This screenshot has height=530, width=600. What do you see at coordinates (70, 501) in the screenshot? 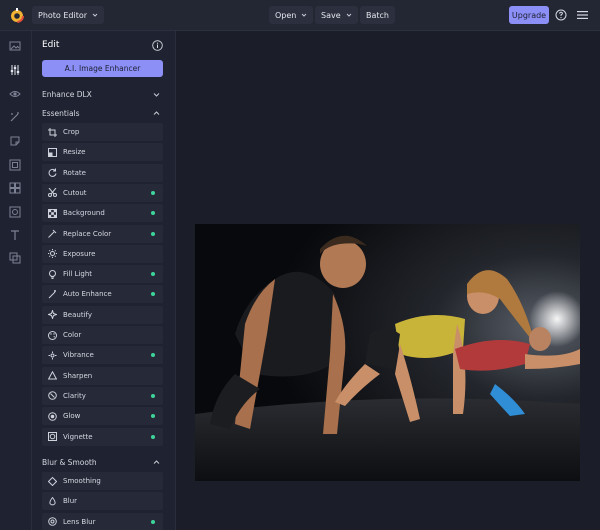
I see `tool-label: Blur` at bounding box center [70, 501].